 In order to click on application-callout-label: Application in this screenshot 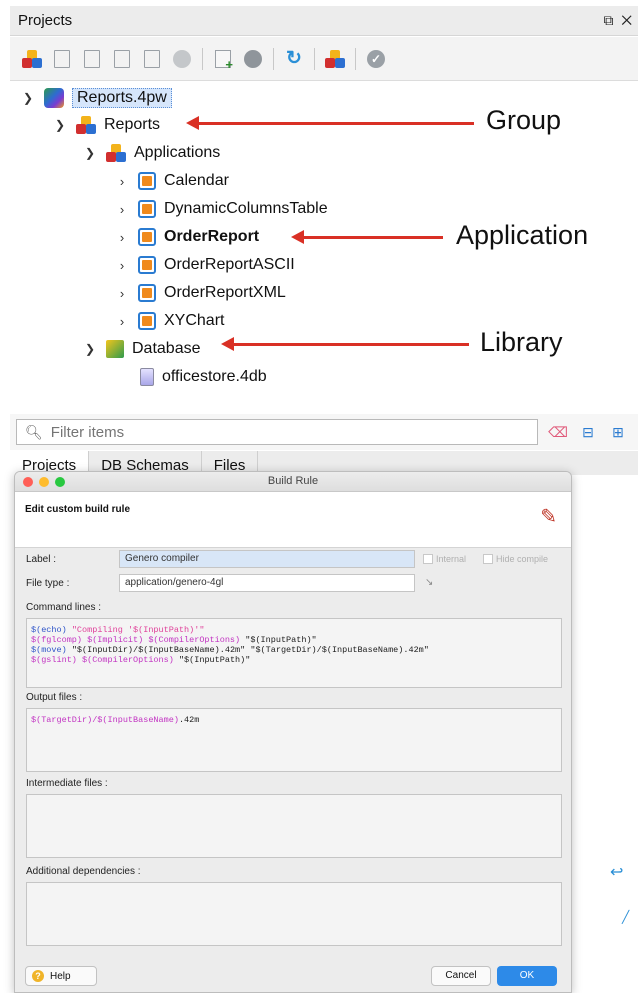, I will do `click(522, 235)`.